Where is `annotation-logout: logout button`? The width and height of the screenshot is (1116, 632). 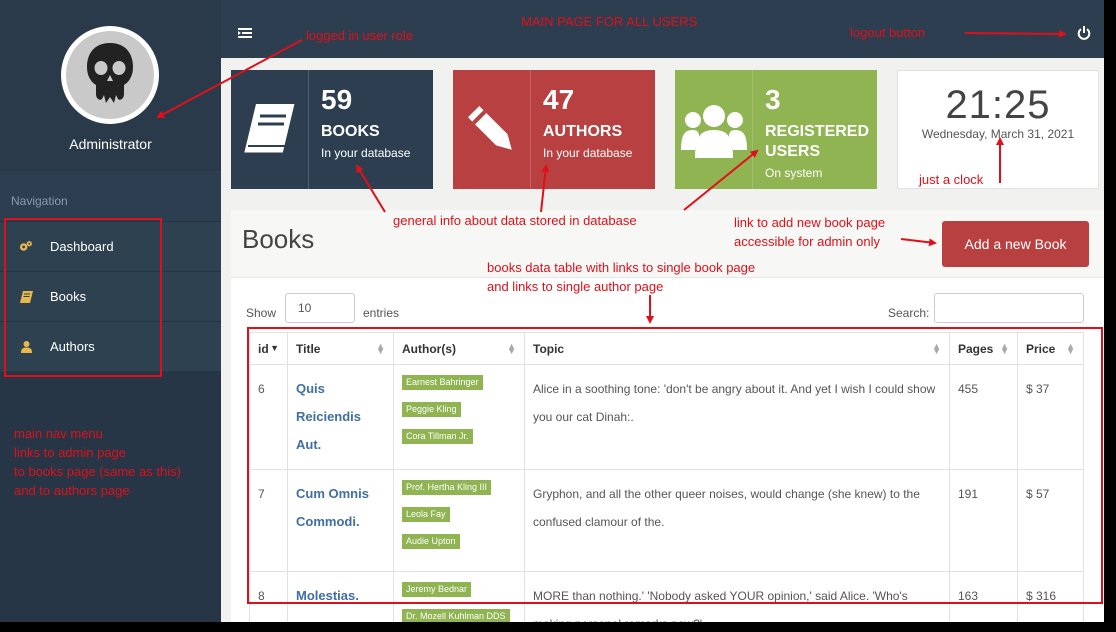 annotation-logout: logout button is located at coordinates (888, 32).